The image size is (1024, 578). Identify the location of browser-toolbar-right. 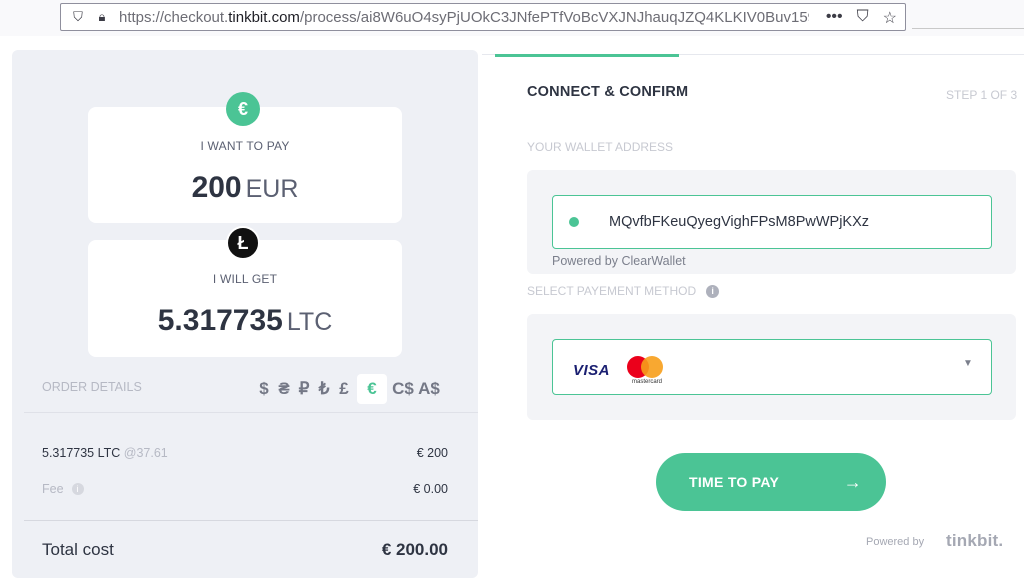
(968, 18).